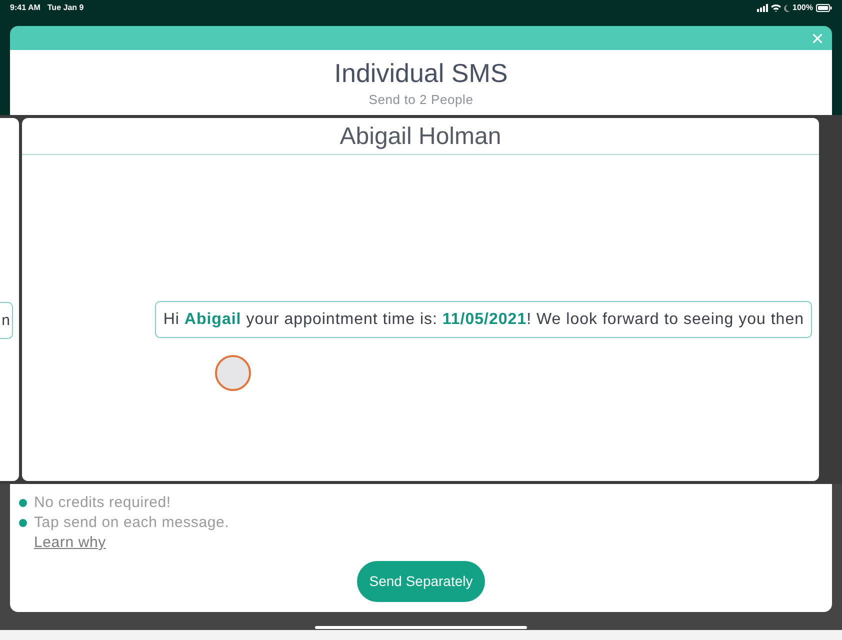  I want to click on status-date: Tue Jan 9, so click(65, 8).